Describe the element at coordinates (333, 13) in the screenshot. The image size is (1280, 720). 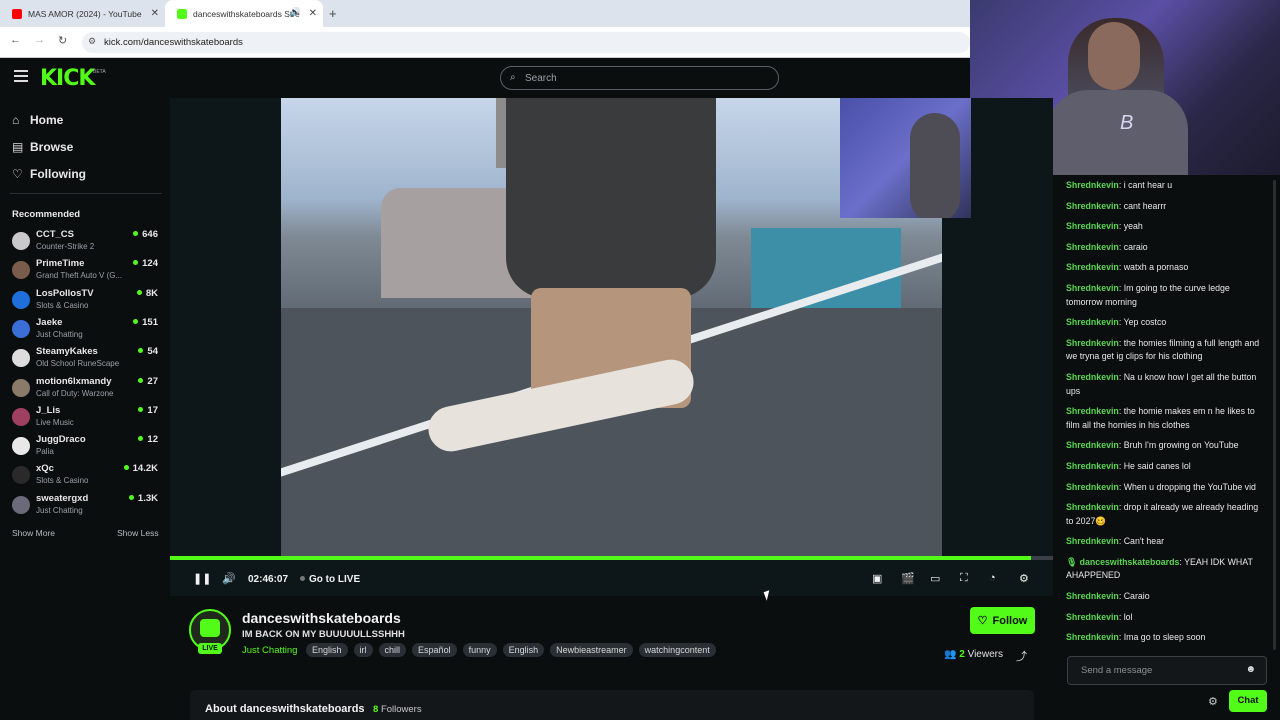
I see `new-tab-button: +` at that location.